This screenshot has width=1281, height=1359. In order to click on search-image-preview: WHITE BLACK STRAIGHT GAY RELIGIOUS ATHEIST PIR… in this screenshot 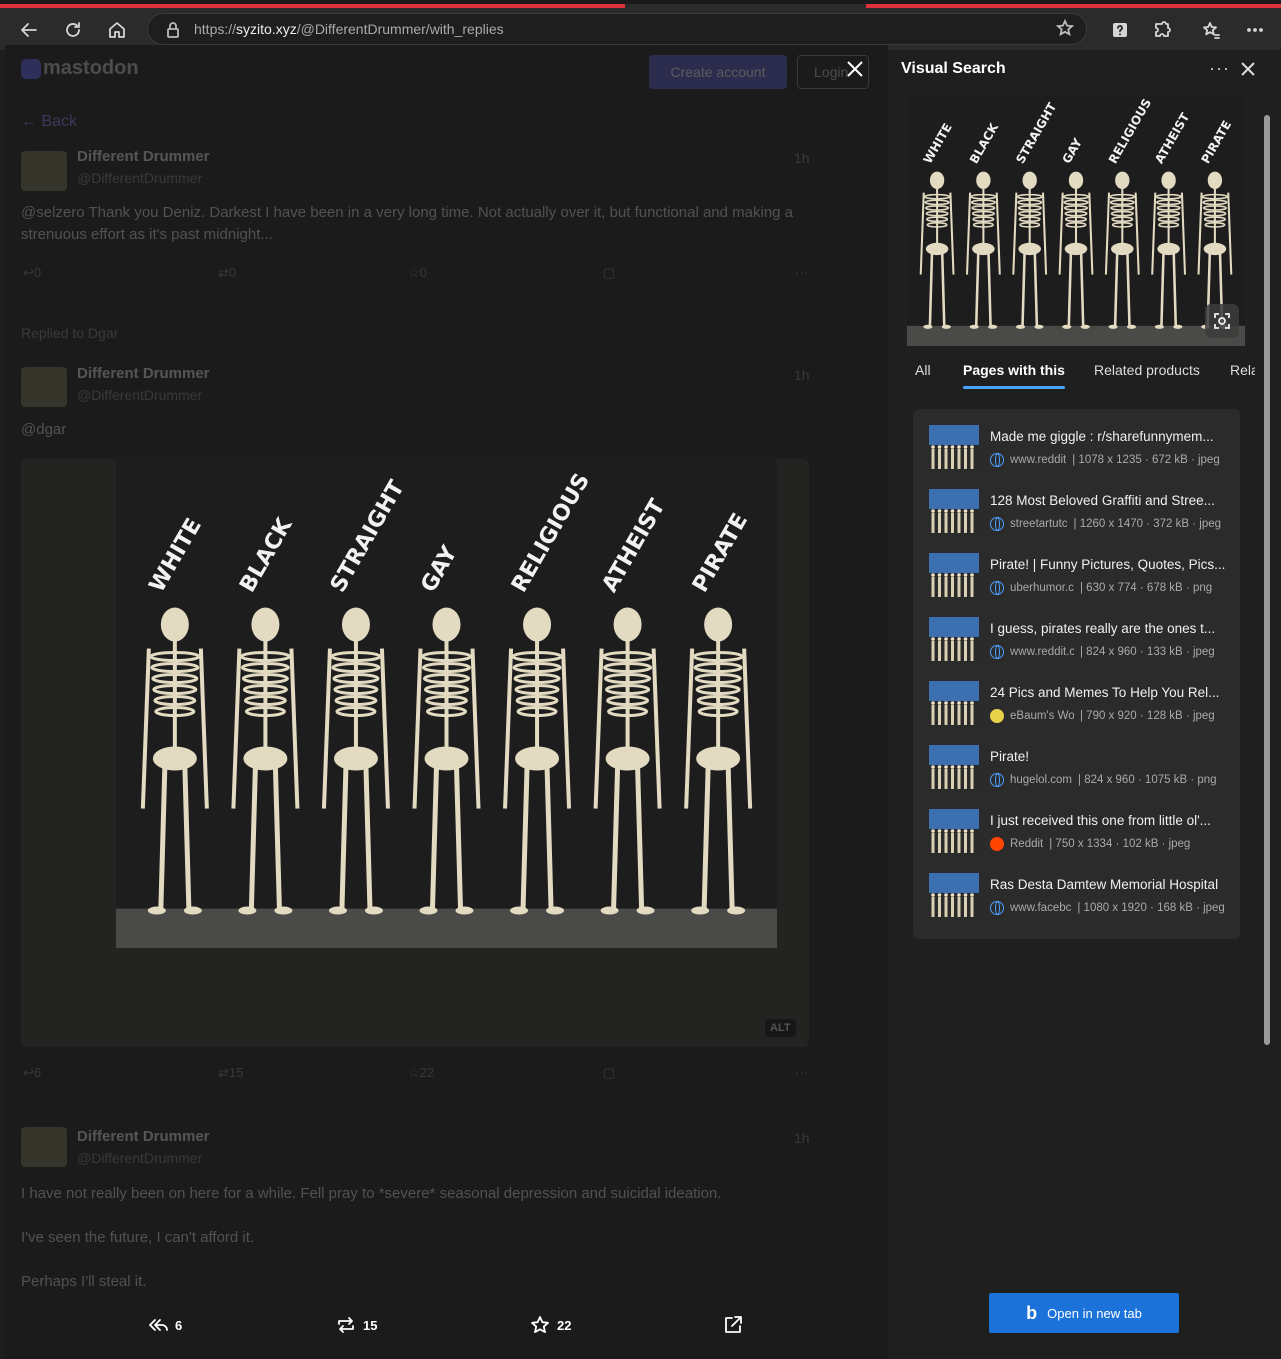, I will do `click(1076, 220)`.